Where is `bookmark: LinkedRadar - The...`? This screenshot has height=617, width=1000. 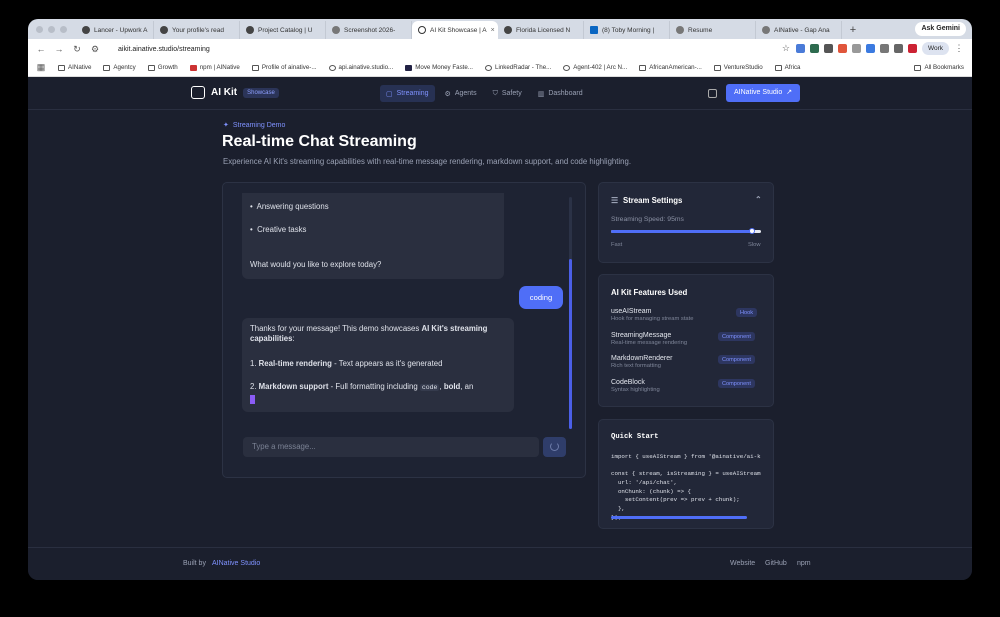 bookmark: LinkedRadar - The... is located at coordinates (518, 67).